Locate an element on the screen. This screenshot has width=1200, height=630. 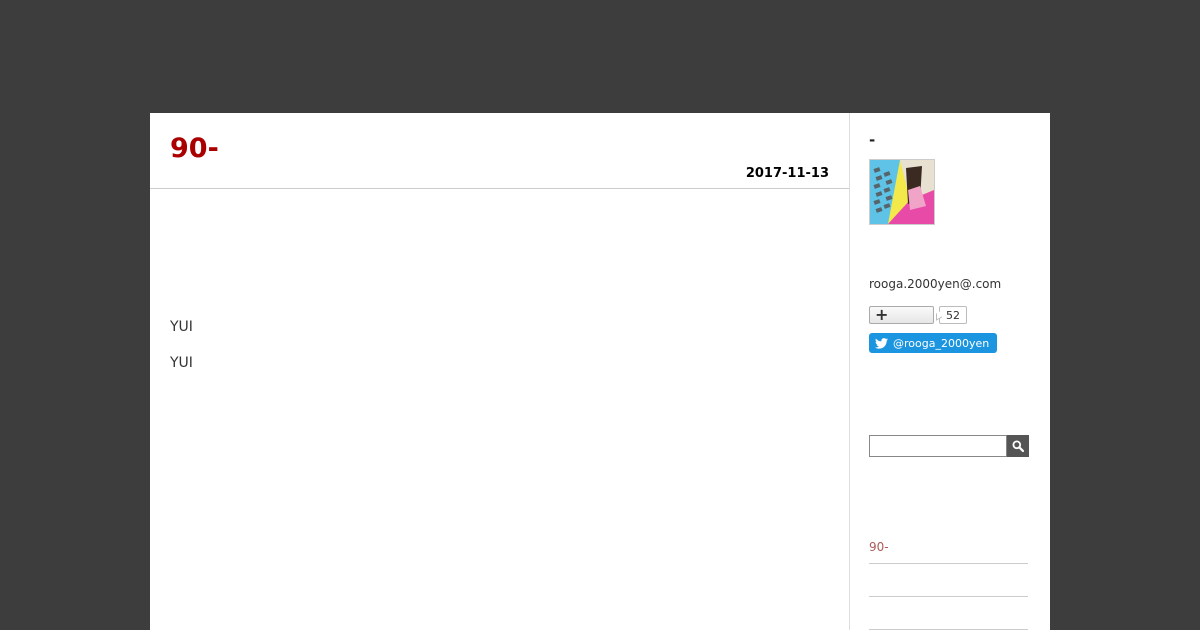
recent-entry-link: 90- is located at coordinates (948, 547).